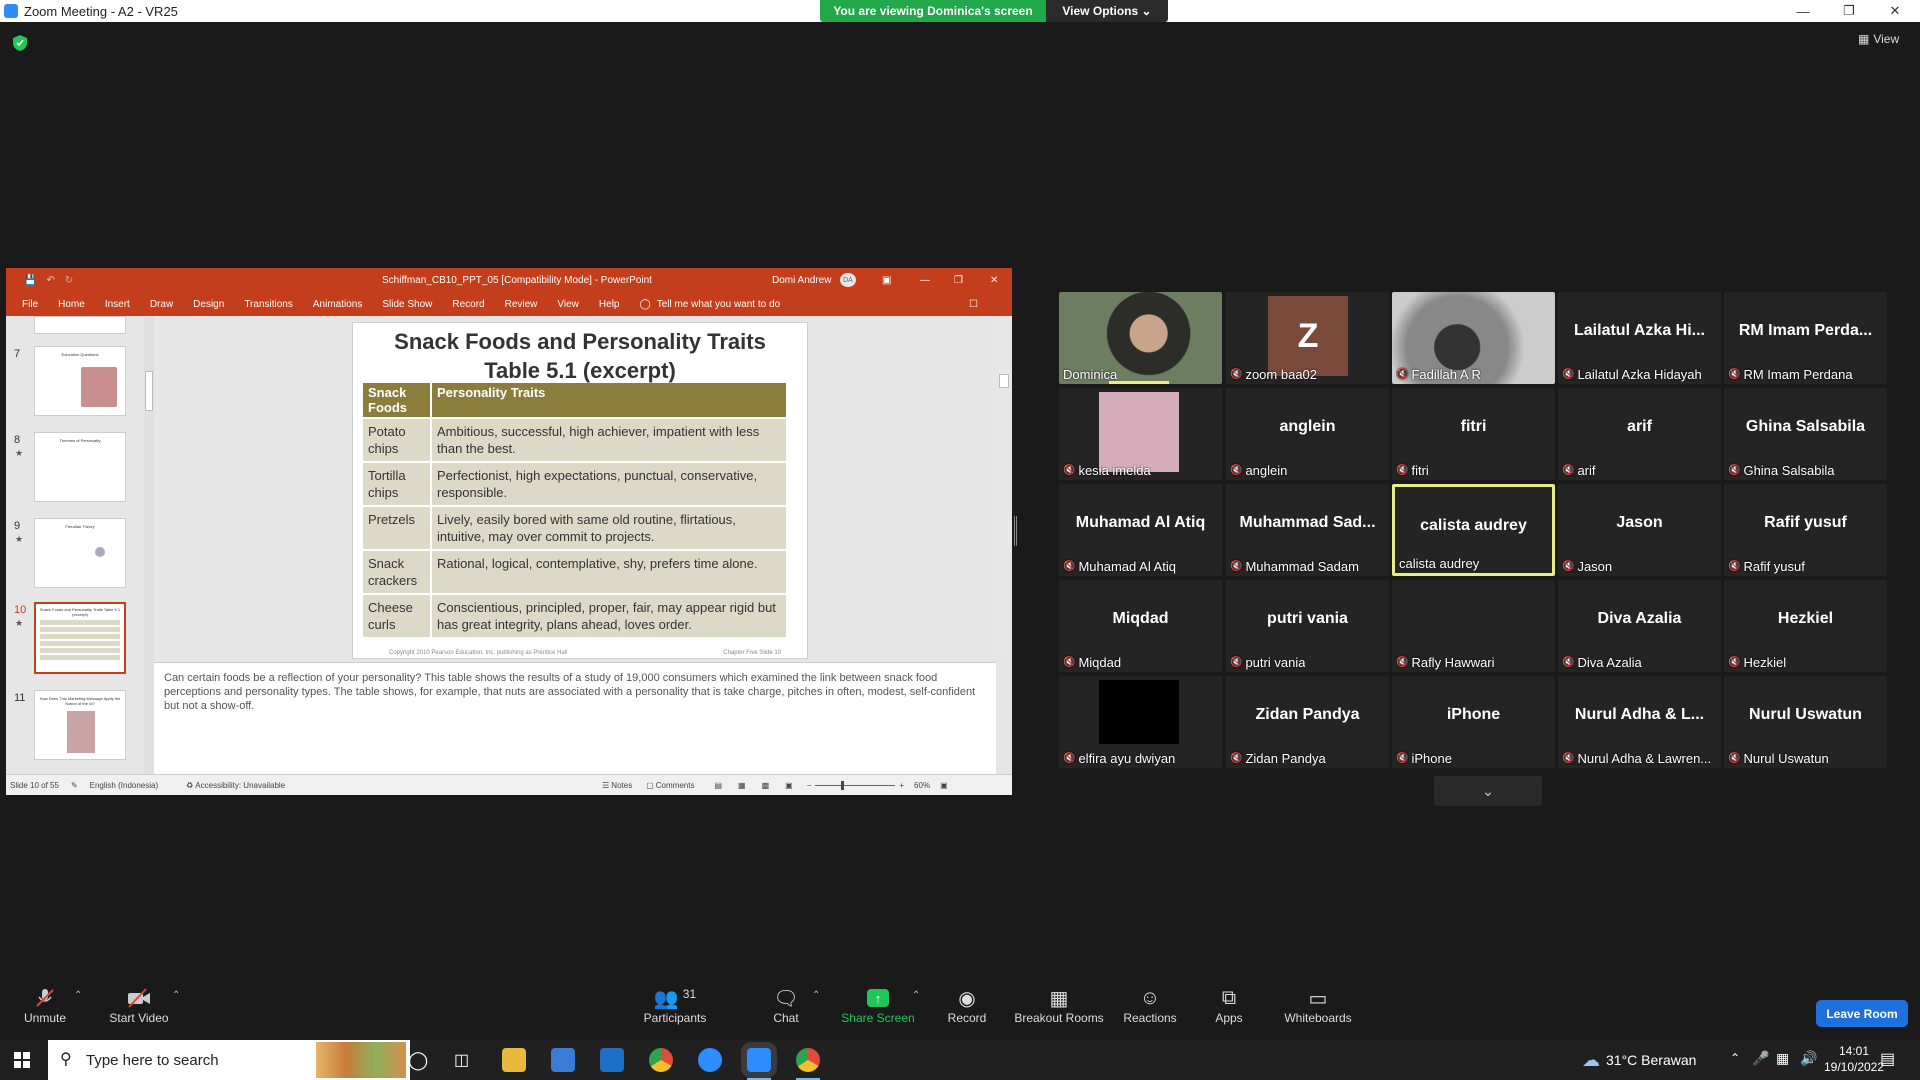 The width and height of the screenshot is (1920, 1080). What do you see at coordinates (74, 785) in the screenshot?
I see `spellcheck-icon: ✎` at bounding box center [74, 785].